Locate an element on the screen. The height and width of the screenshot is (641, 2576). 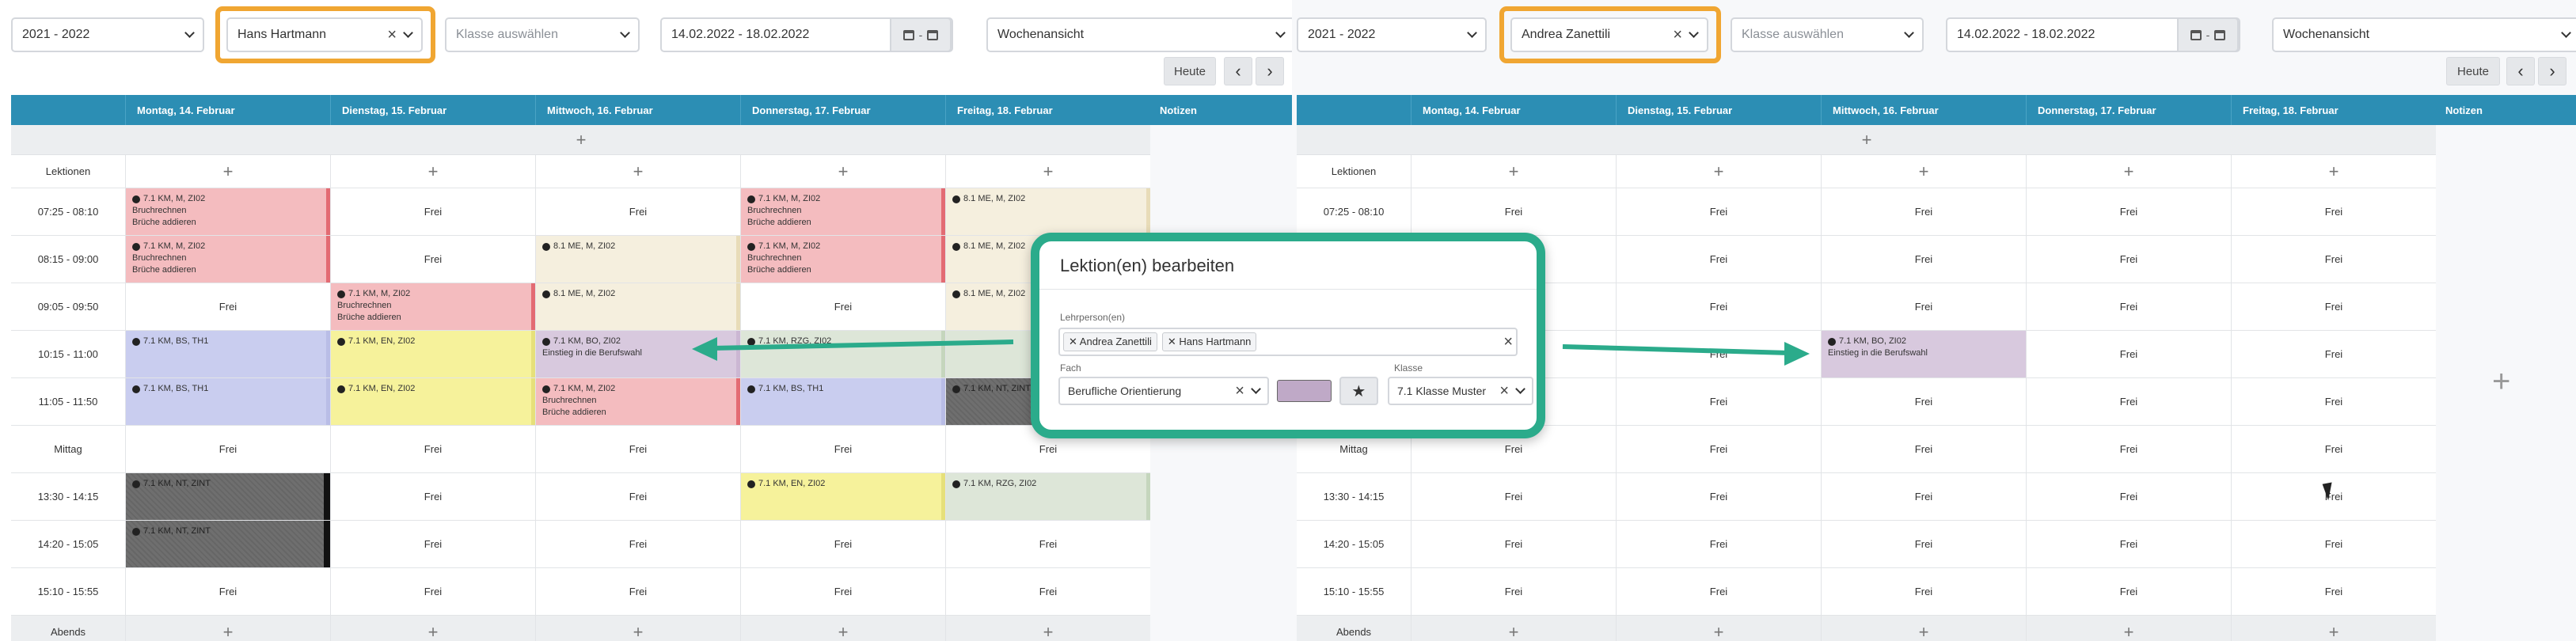
lesson-cell: 8.1 ME, M, ZI02 is located at coordinates (639, 259).